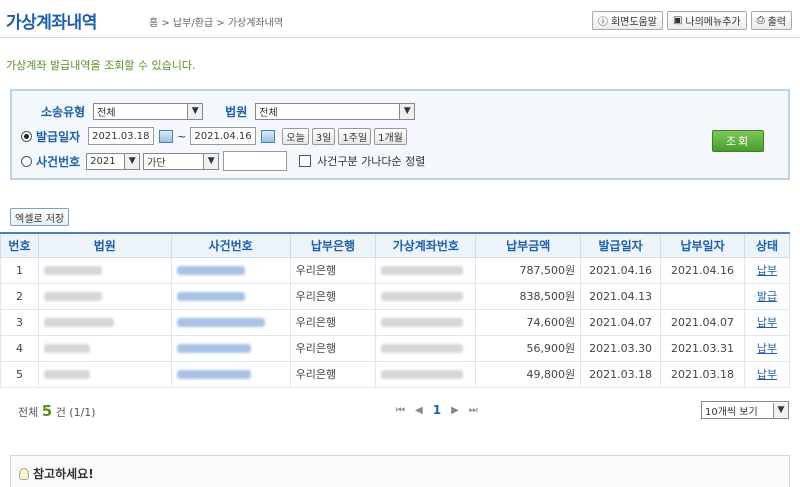 Image resolution: width=800 pixels, height=487 pixels. I want to click on issue-date-radio, so click(26, 136).